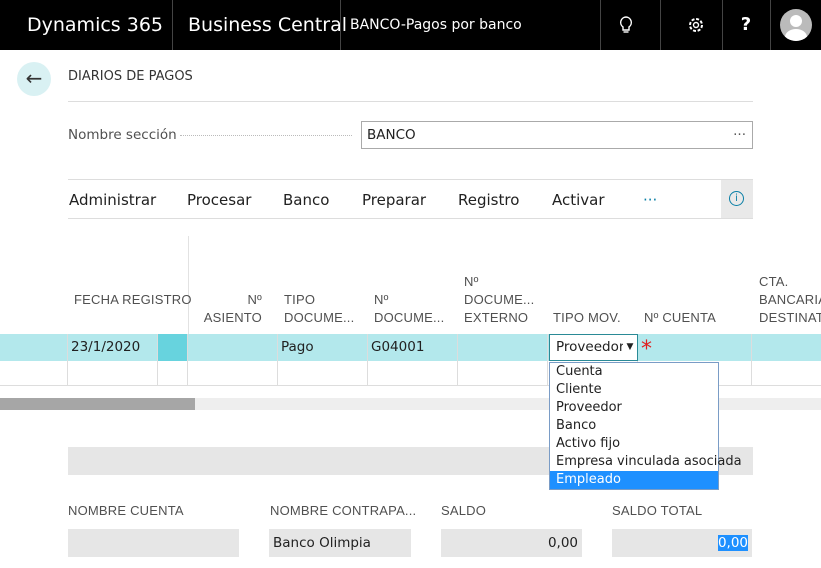 This screenshot has width=821, height=568. Describe the element at coordinates (97, 404) in the screenshot. I see `scrollbar-thumb` at that location.